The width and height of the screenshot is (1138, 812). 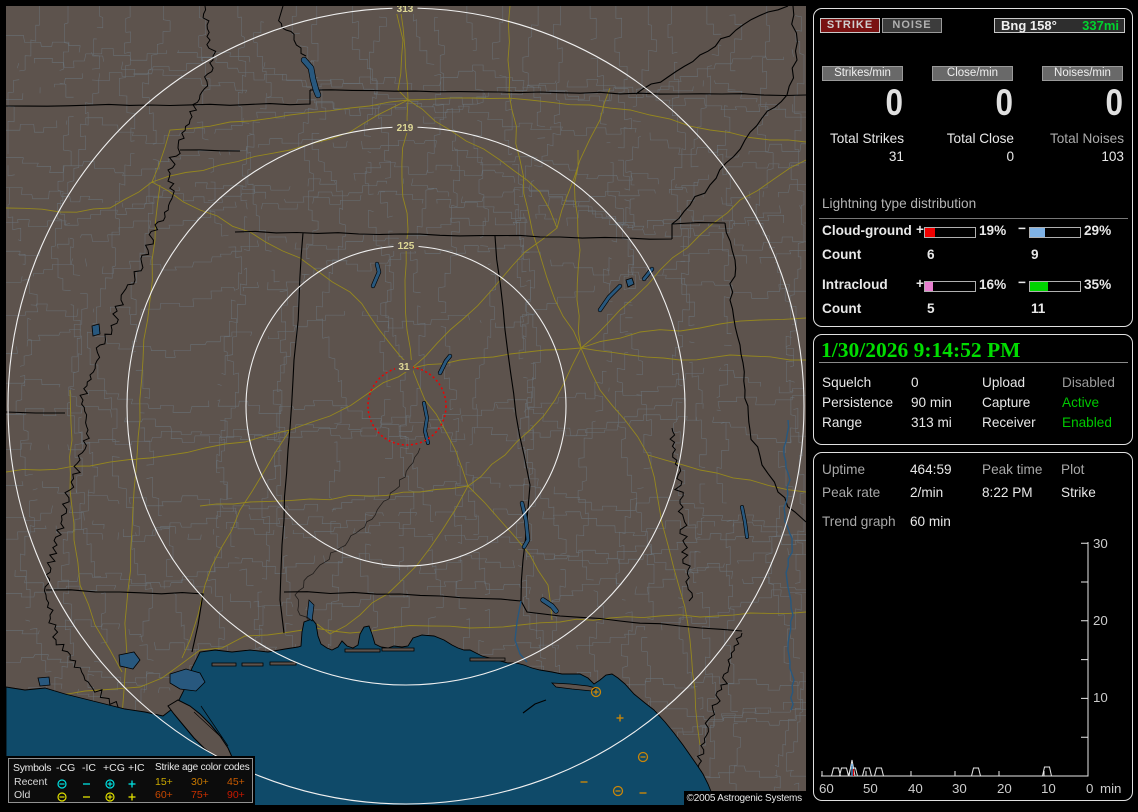 I want to click on svg-text: 313, so click(x=405, y=10).